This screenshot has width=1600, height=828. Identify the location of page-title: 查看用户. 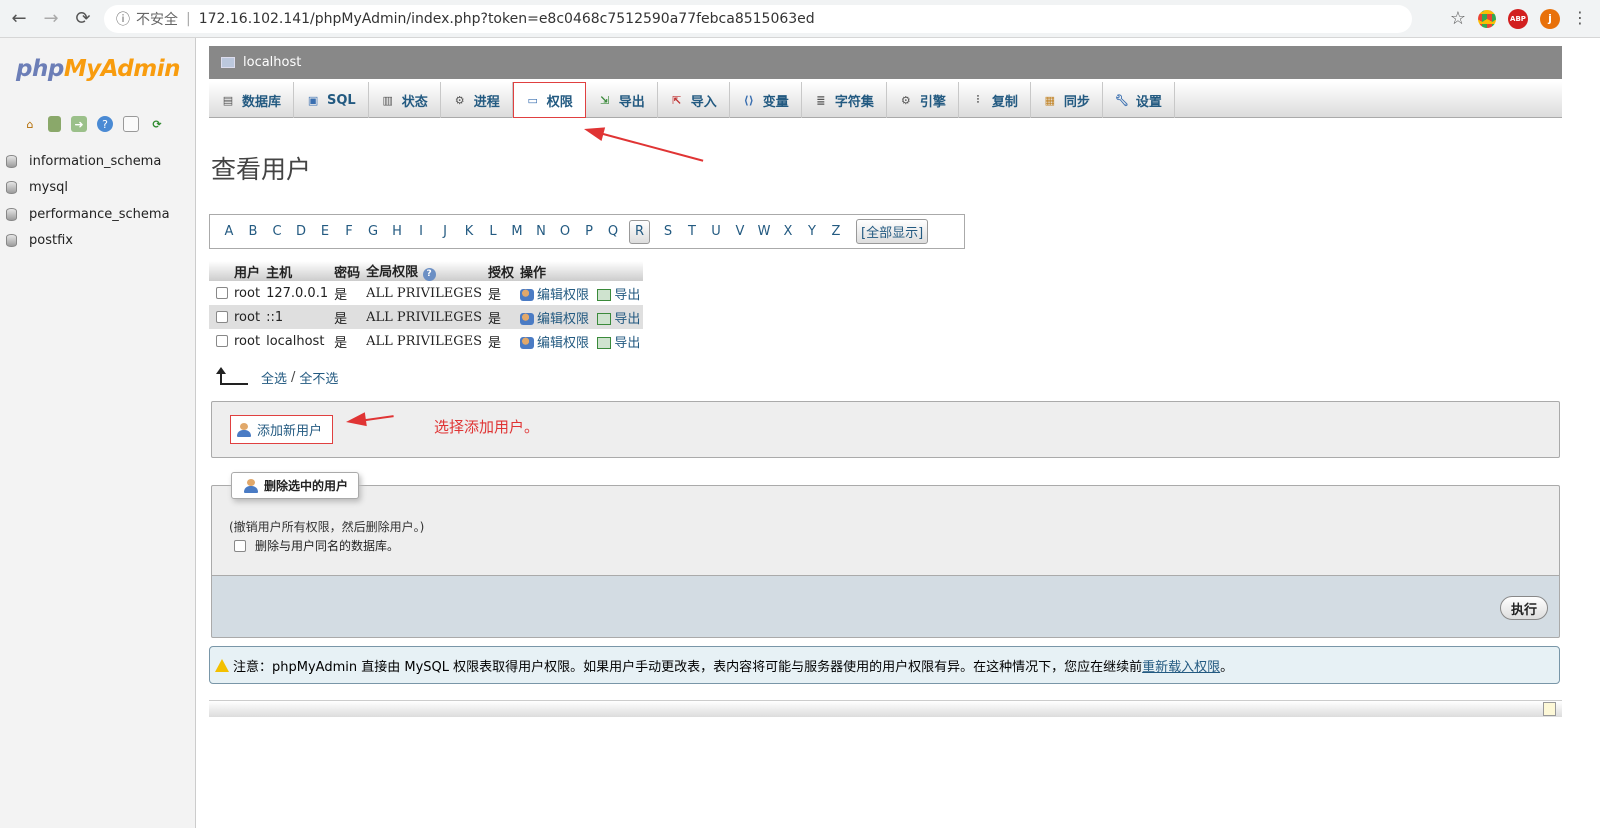
(261, 169).